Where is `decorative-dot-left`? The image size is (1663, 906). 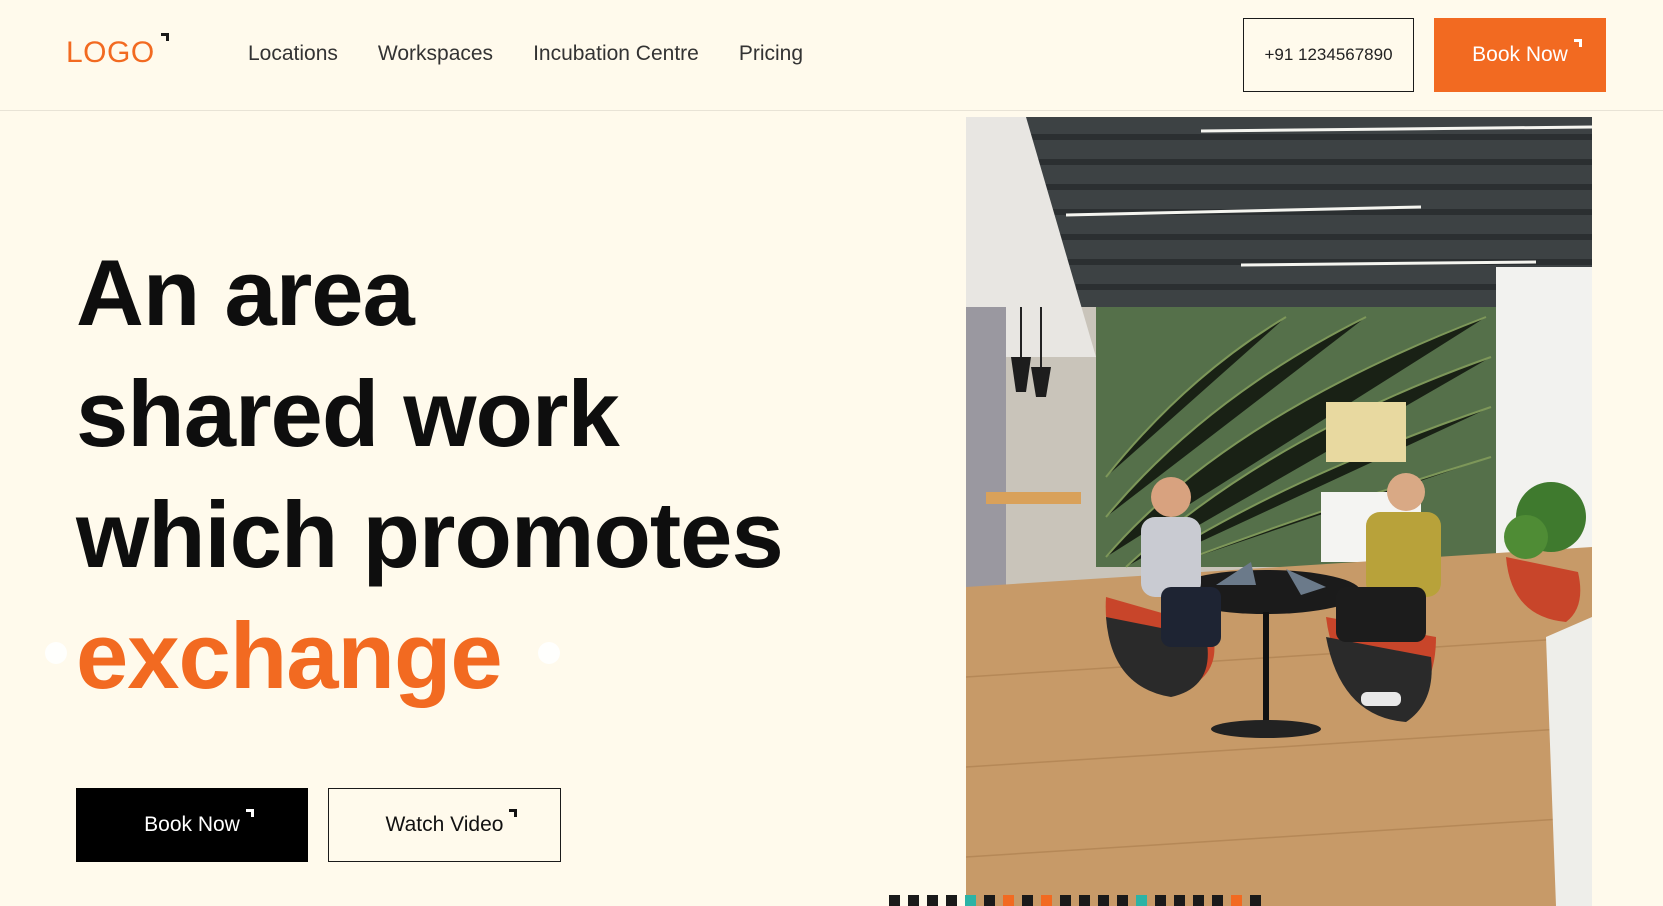
decorative-dot-left is located at coordinates (56, 653).